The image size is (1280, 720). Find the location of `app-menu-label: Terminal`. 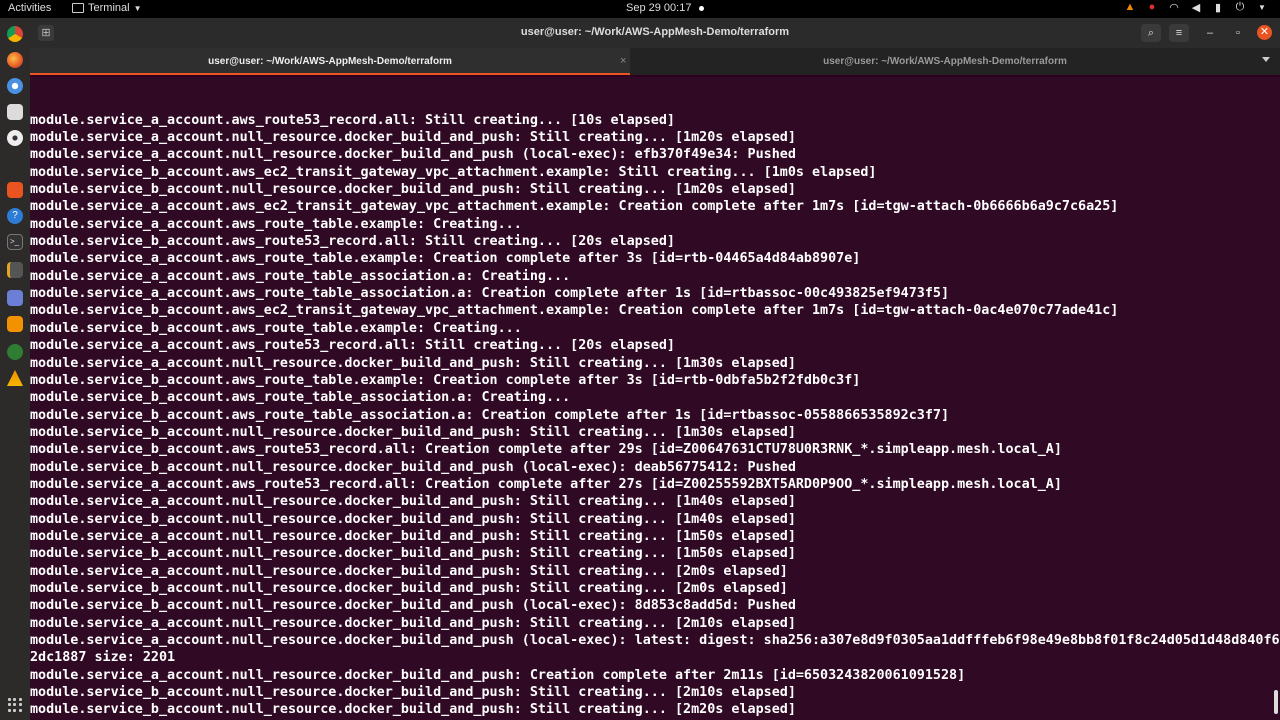

app-menu-label: Terminal is located at coordinates (109, 8).